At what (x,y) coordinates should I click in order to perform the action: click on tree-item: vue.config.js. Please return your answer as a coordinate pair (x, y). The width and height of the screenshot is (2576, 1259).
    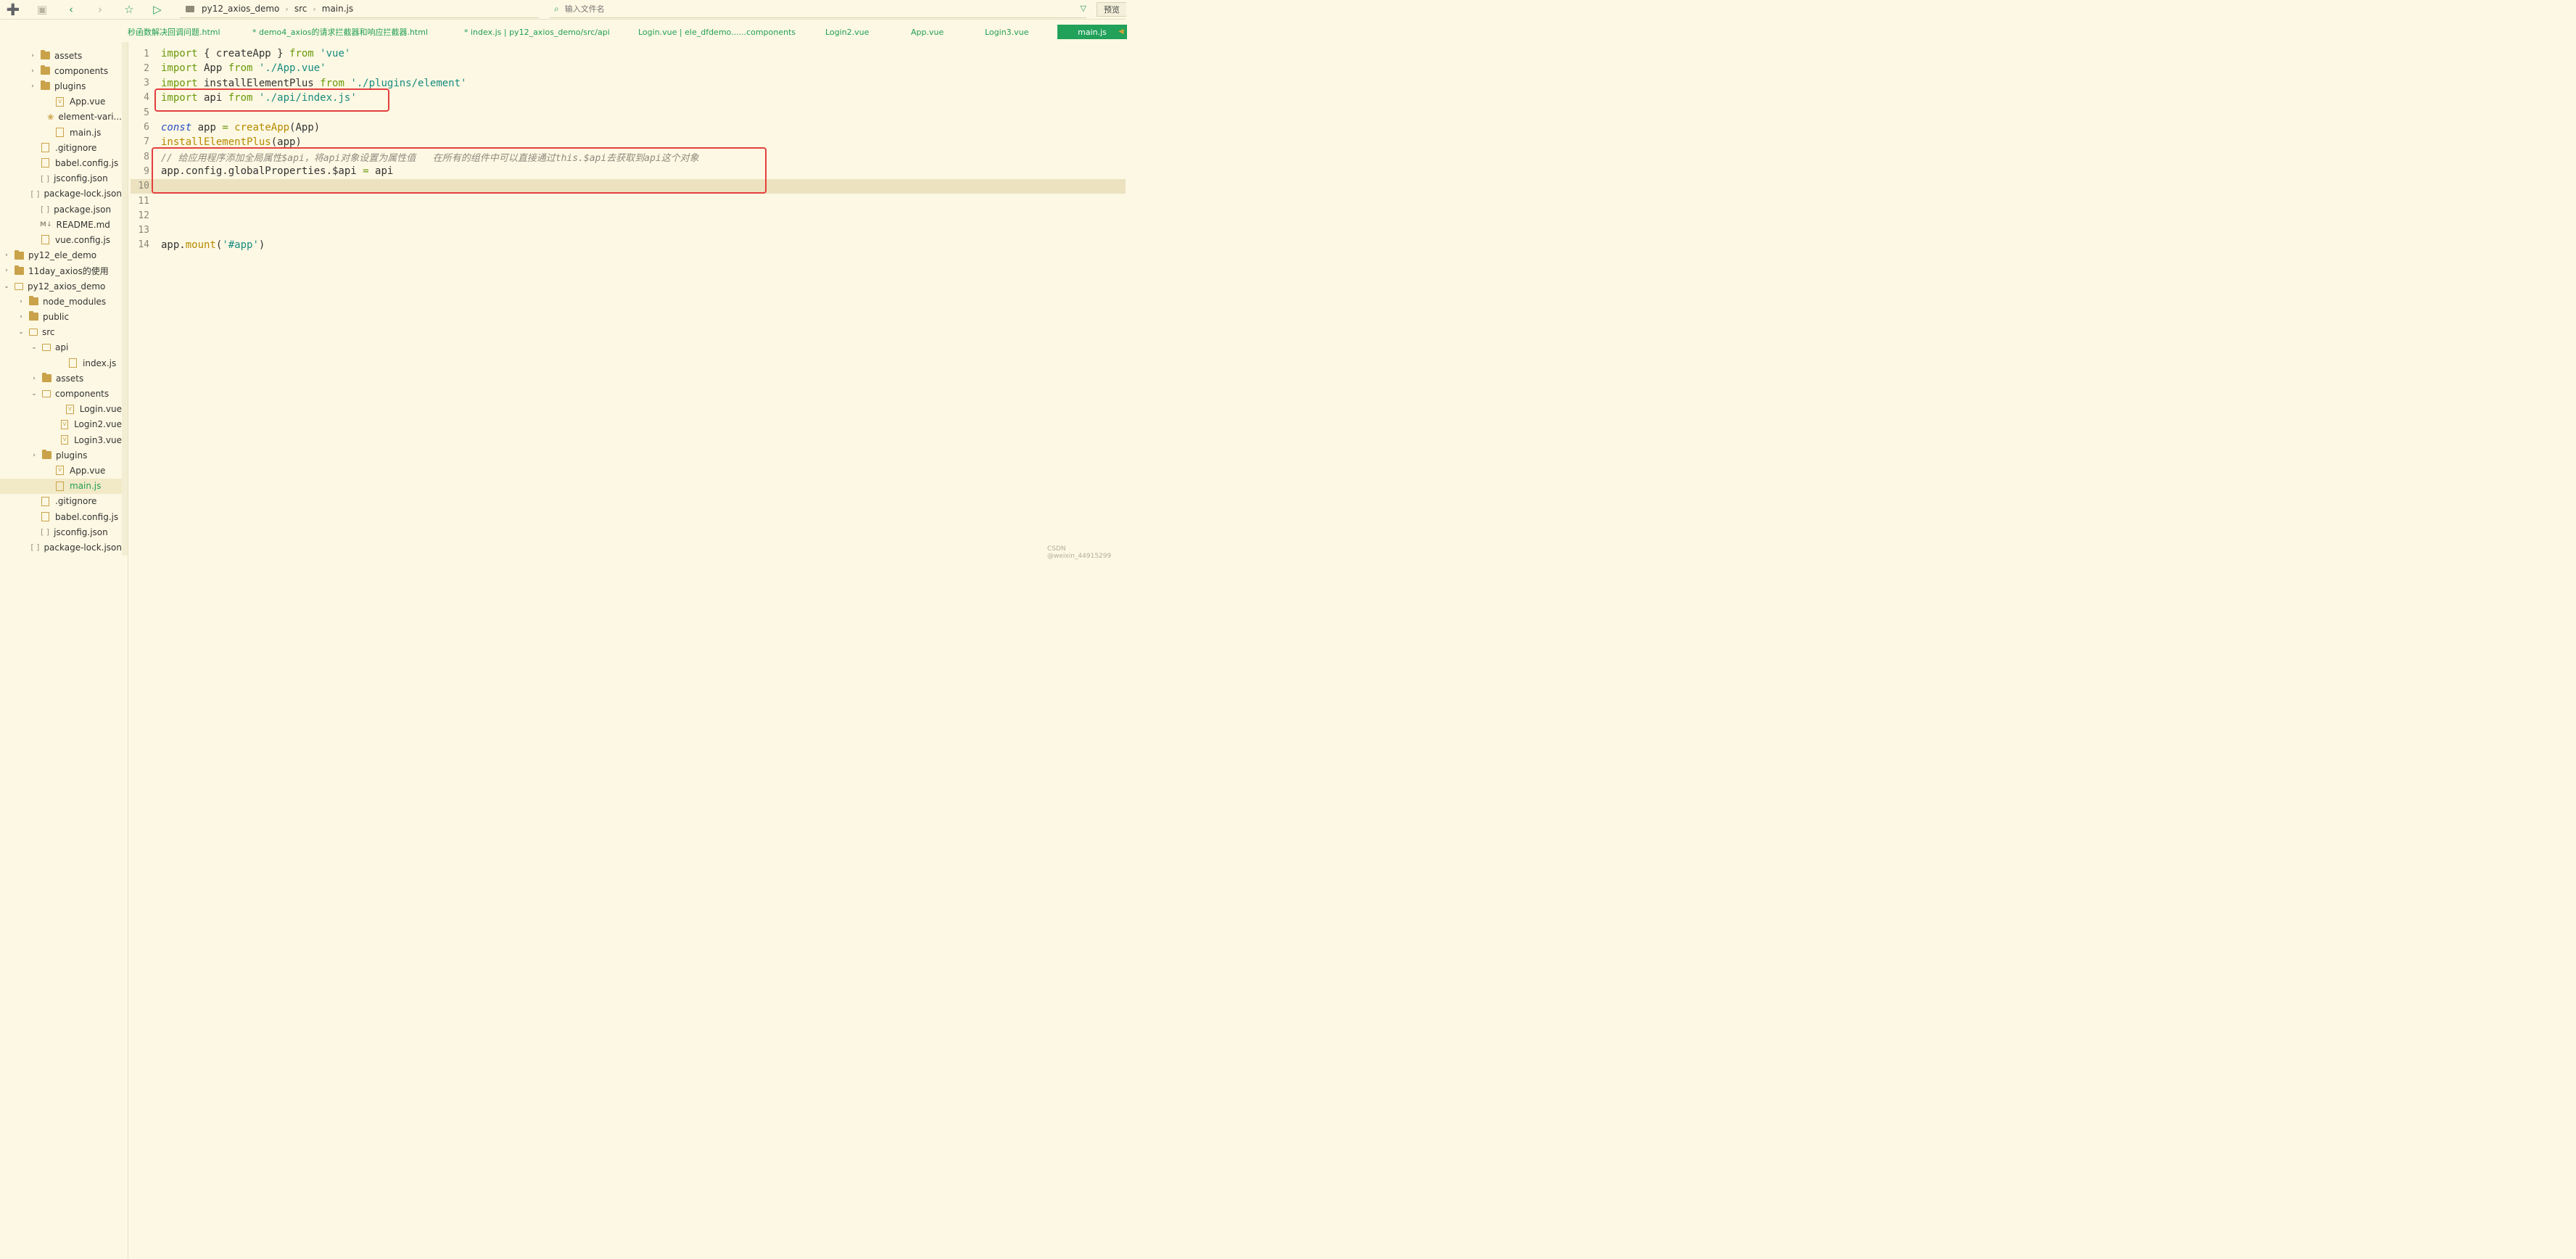
    Looking at the image, I should click on (61, 239).